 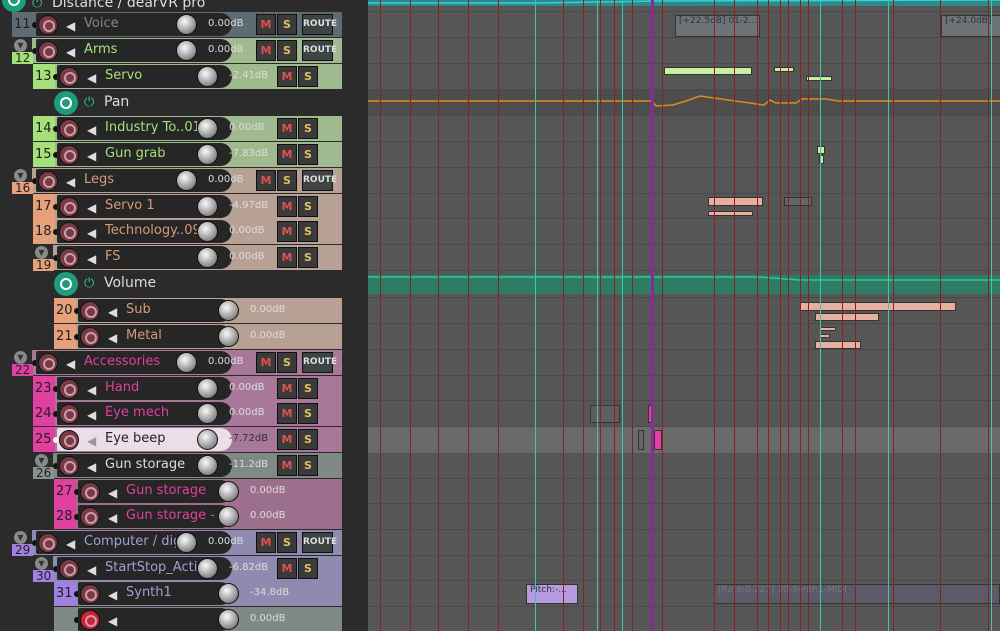 What do you see at coordinates (189, 103) in the screenshot?
I see `envelope-lane-pan: ⏻ Pan` at bounding box center [189, 103].